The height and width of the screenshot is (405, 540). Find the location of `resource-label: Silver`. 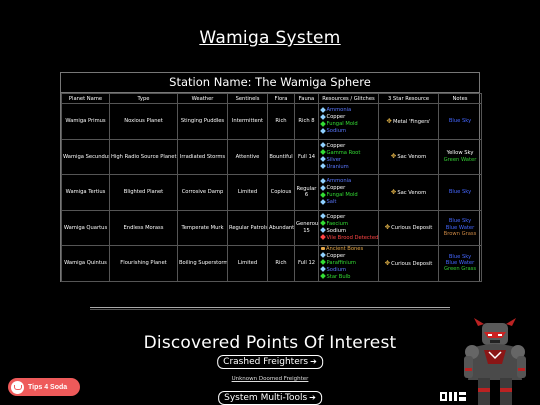

resource-label: Silver is located at coordinates (334, 159).